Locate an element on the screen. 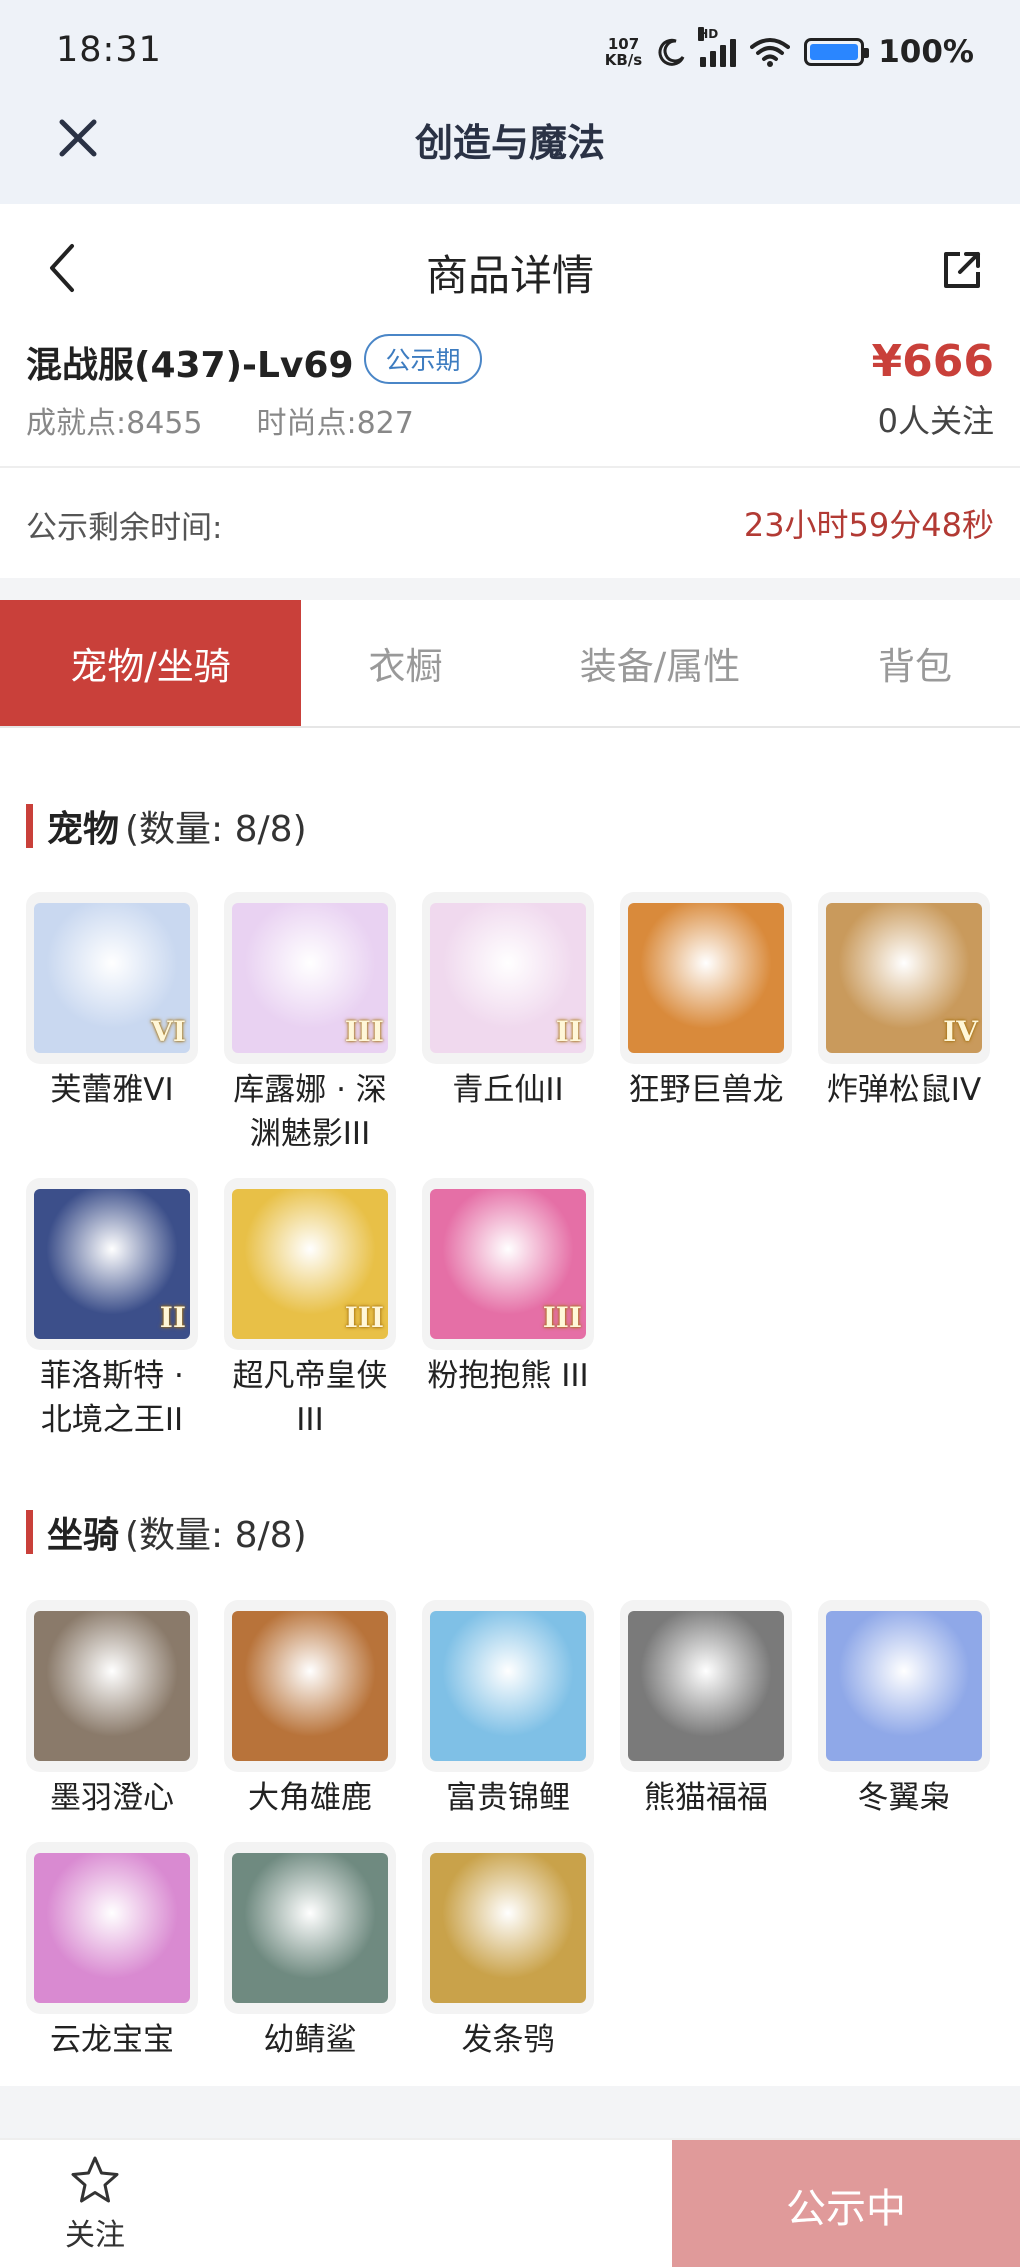  detail-nav: 商品详情 is located at coordinates (510, 267).